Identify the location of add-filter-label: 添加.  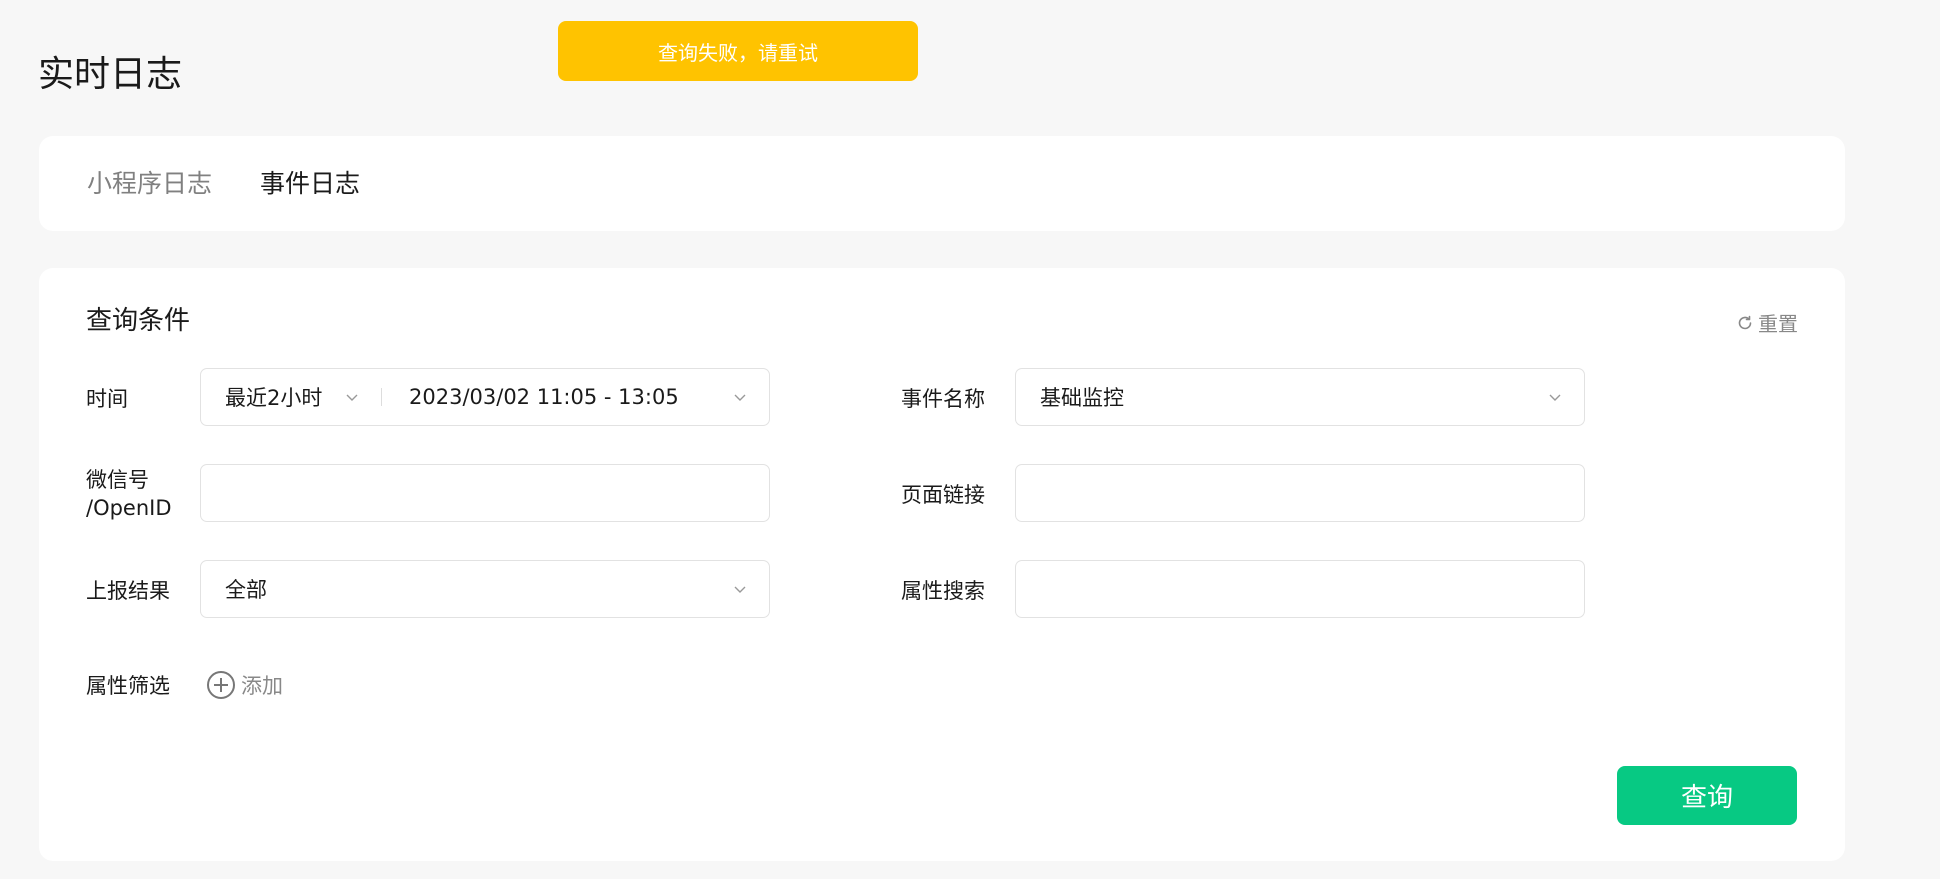
(262, 686).